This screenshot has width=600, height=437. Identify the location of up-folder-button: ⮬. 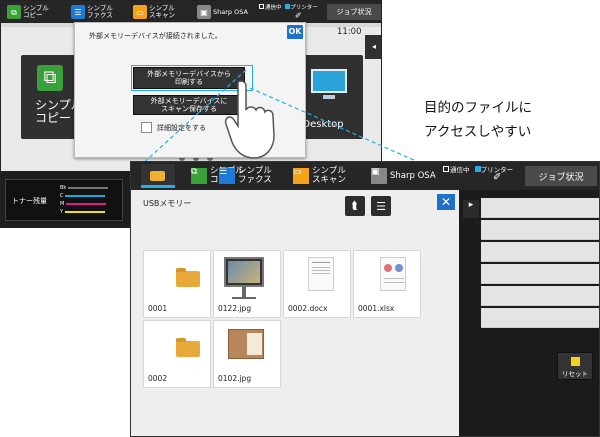
(355, 206).